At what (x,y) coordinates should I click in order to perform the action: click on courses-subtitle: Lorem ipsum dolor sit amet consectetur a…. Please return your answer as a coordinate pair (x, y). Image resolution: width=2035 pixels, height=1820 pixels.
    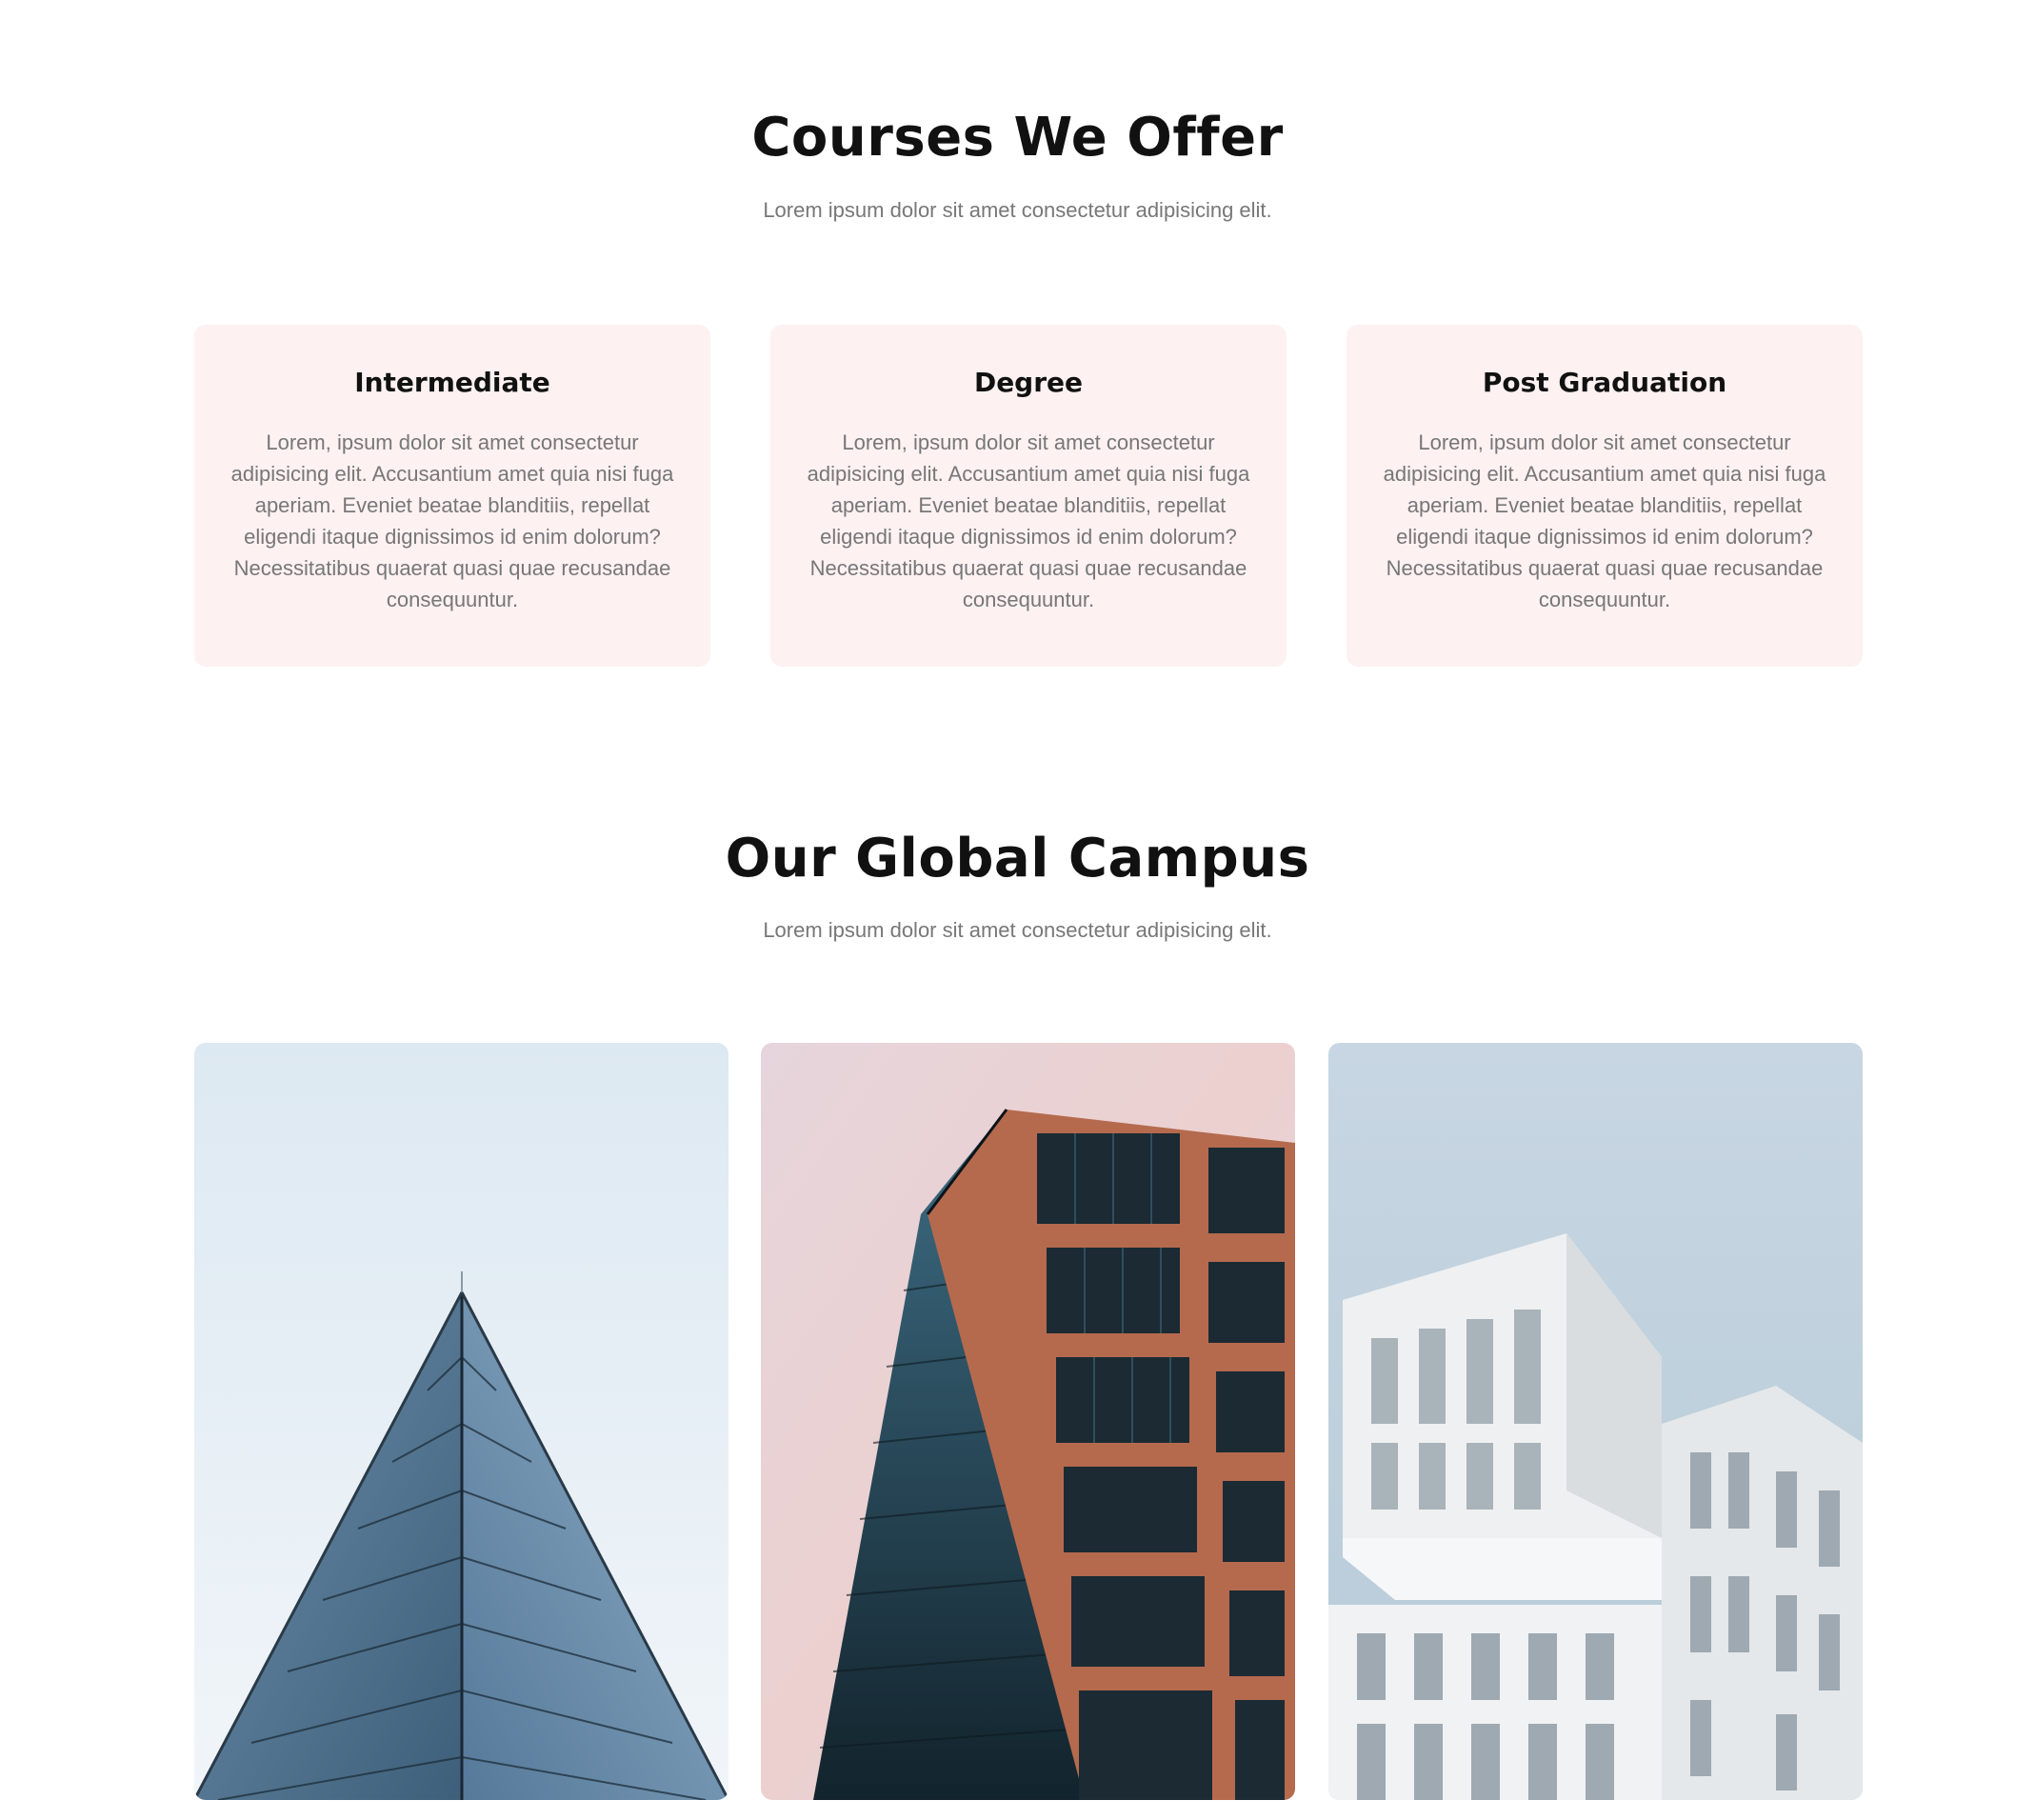
    Looking at the image, I should click on (1017, 210).